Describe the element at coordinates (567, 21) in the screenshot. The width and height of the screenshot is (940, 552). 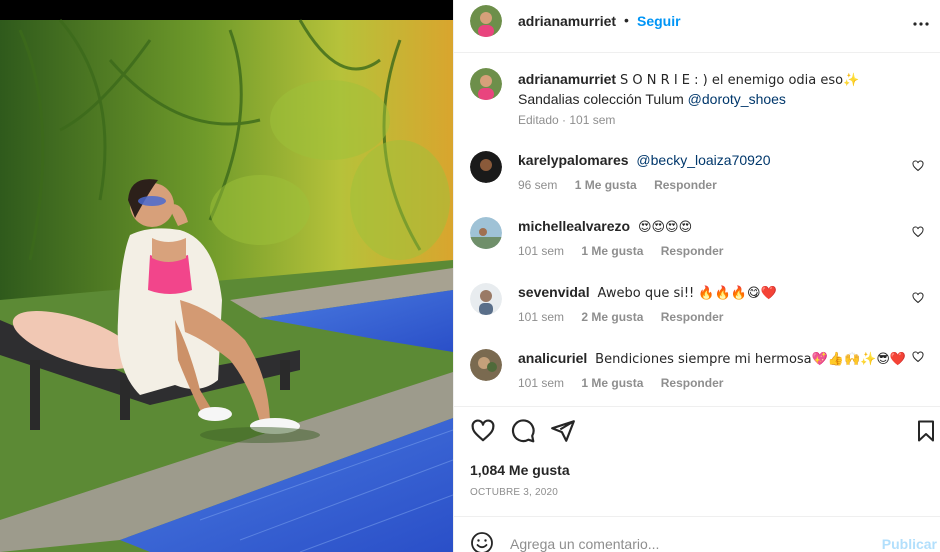
I see `author-username: adrianamurriet` at that location.